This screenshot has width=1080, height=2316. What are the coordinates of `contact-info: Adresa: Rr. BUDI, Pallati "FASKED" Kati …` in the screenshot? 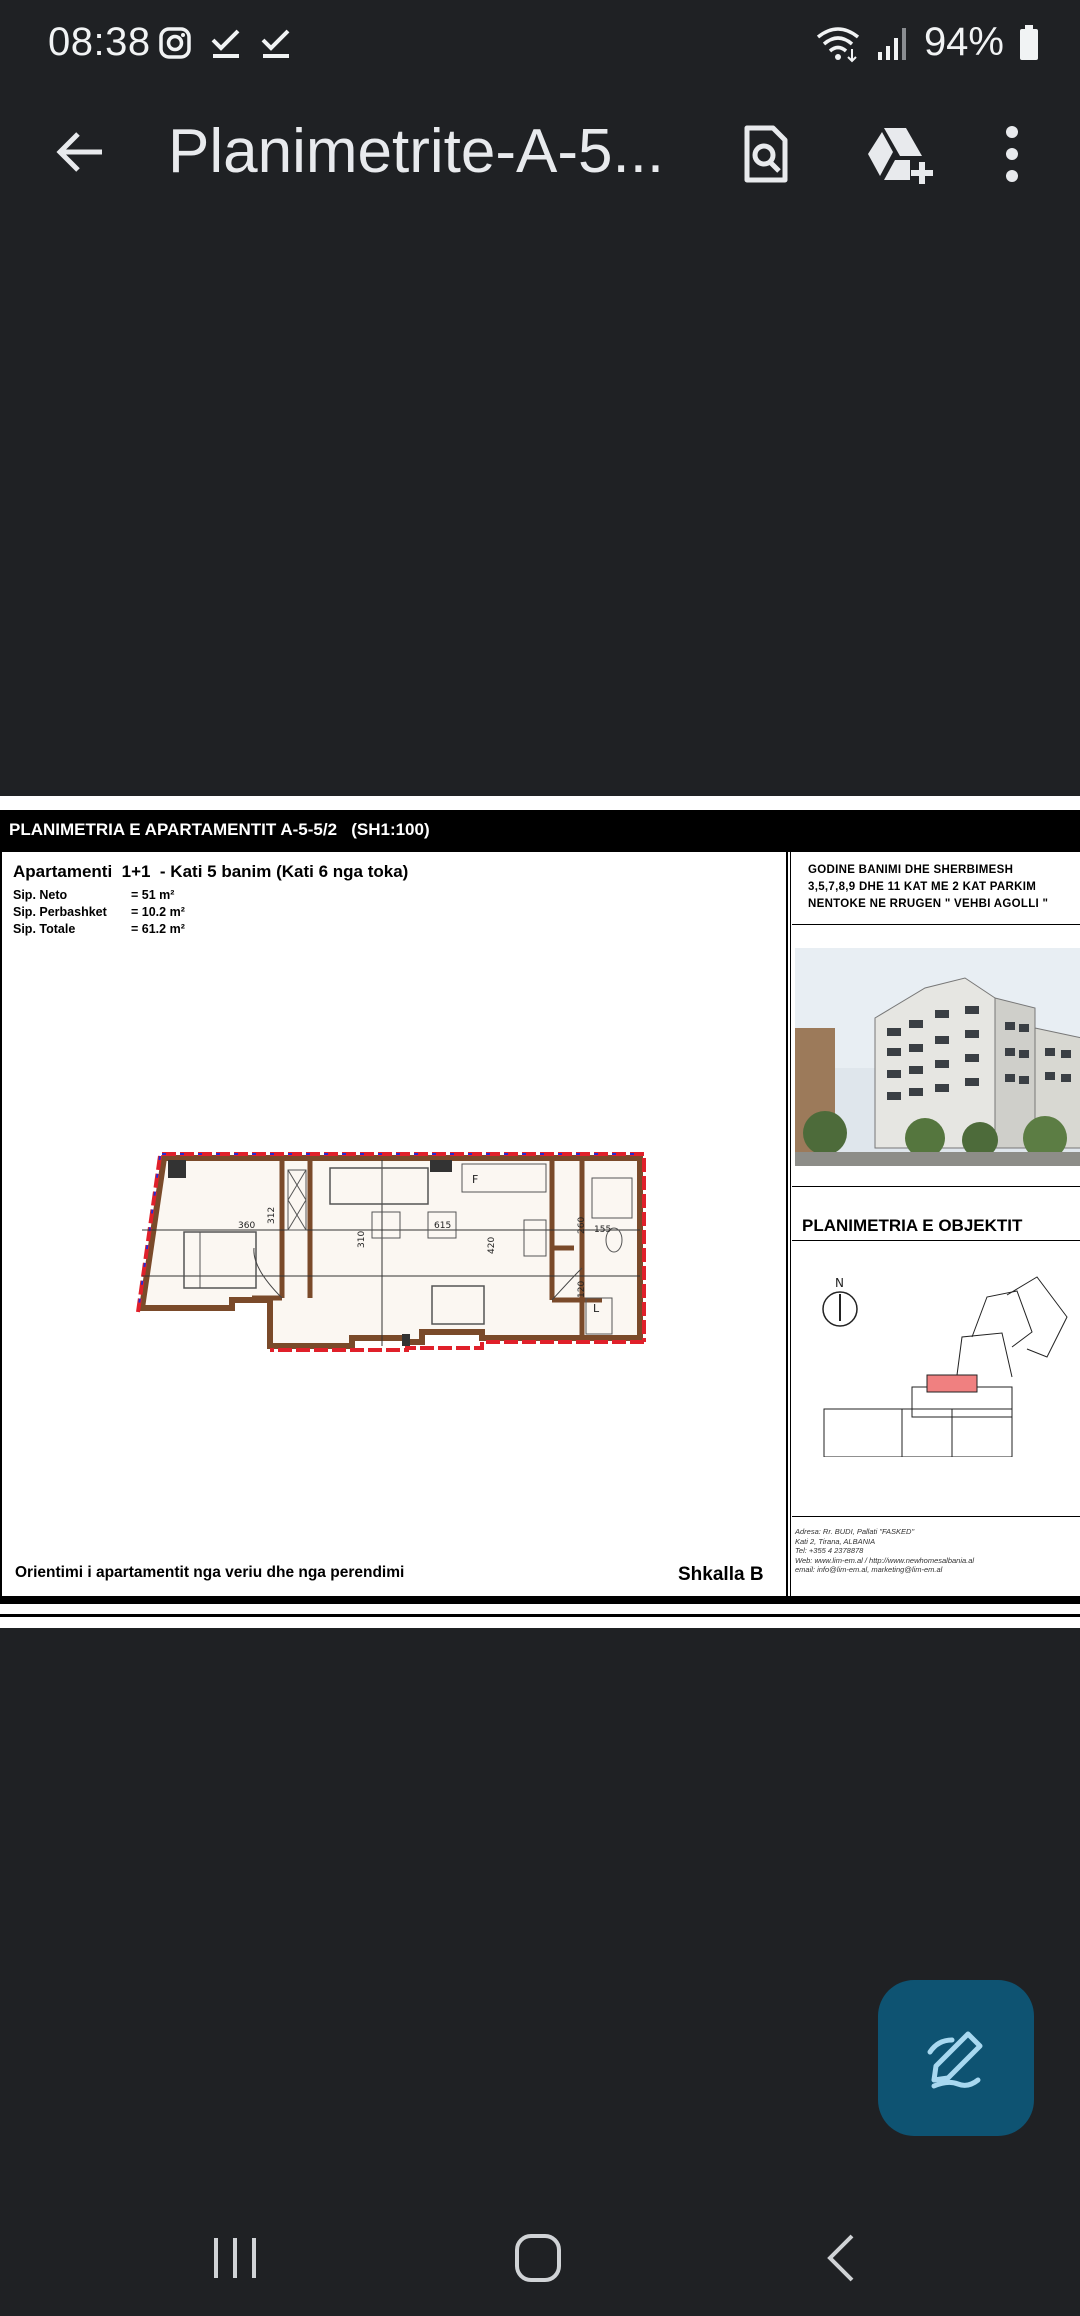 It's located at (884, 1551).